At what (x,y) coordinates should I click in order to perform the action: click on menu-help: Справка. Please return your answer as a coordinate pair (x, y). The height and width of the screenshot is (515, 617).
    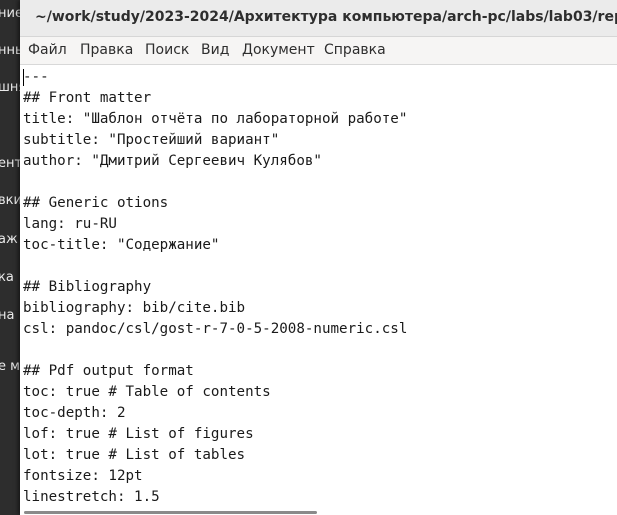
    Looking at the image, I should click on (355, 50).